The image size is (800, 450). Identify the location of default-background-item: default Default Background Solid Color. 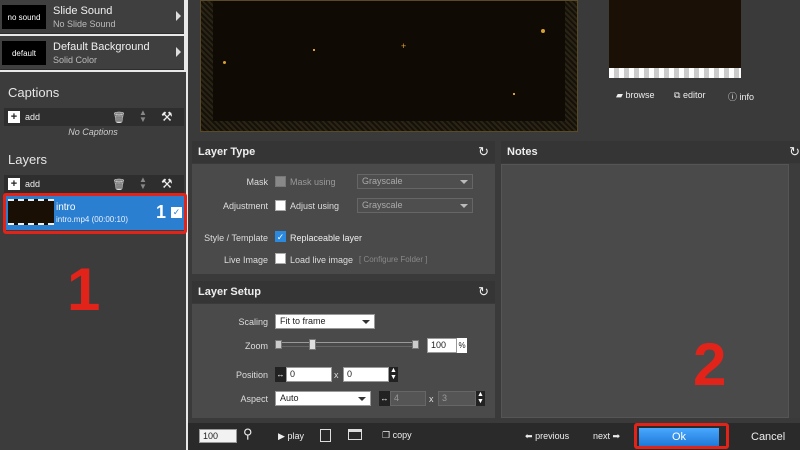
(92, 53).